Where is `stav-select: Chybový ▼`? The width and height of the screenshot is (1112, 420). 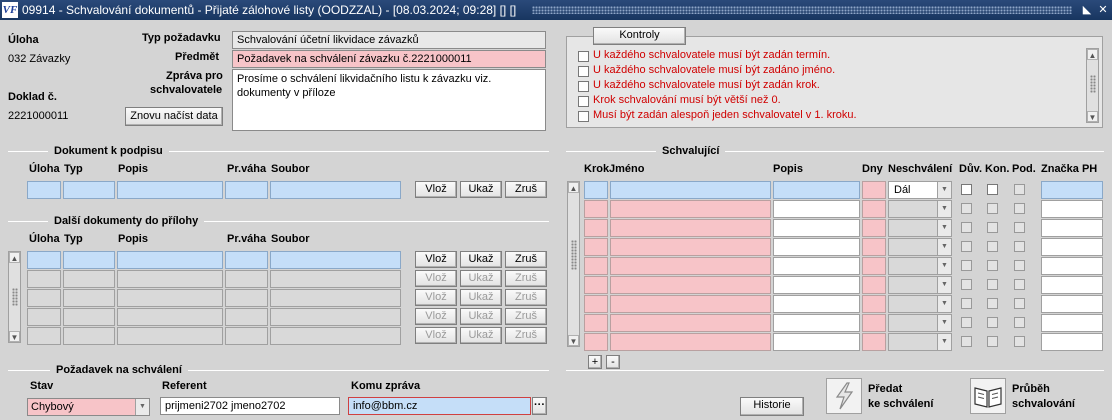 stav-select: Chybový ▼ is located at coordinates (88, 407).